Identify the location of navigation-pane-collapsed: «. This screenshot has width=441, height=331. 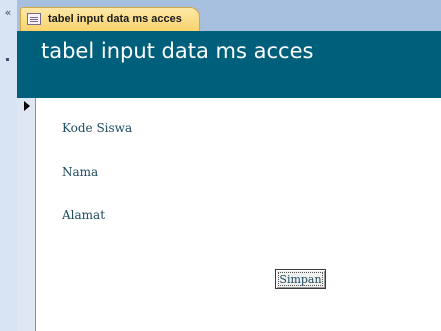
(9, 165).